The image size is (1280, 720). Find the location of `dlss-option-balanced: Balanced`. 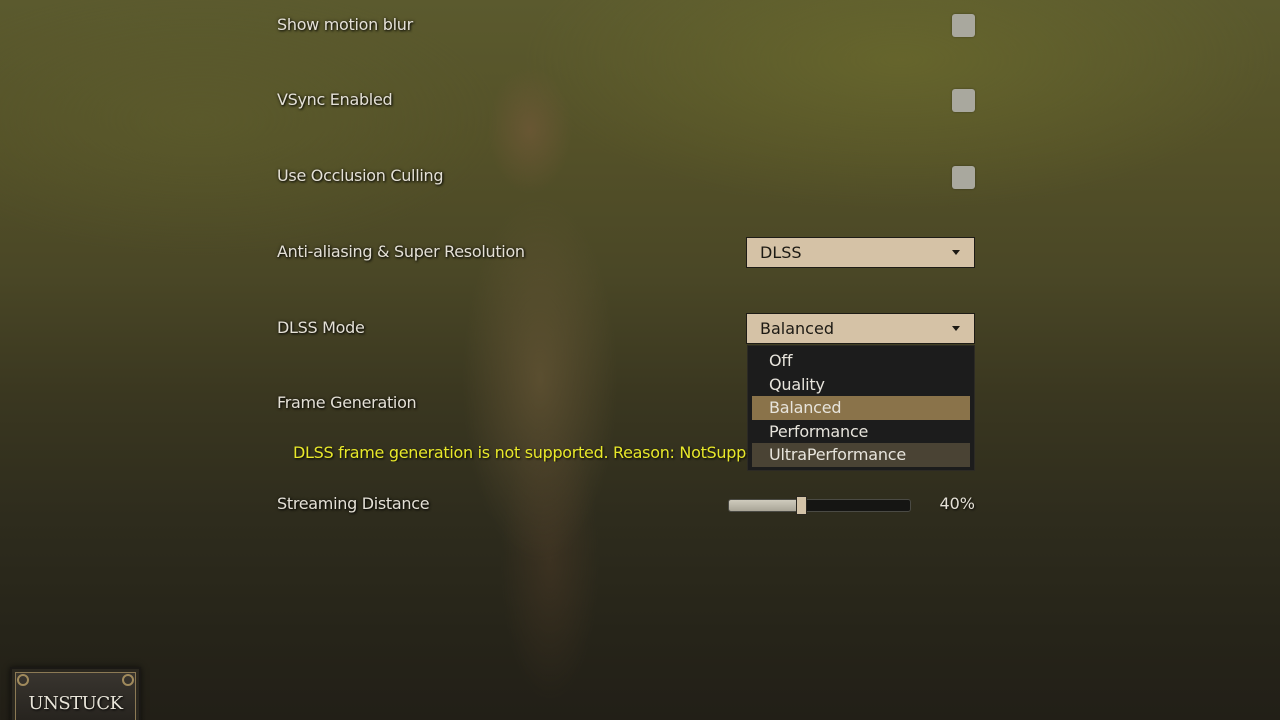

dlss-option-balanced: Balanced is located at coordinates (861, 408).